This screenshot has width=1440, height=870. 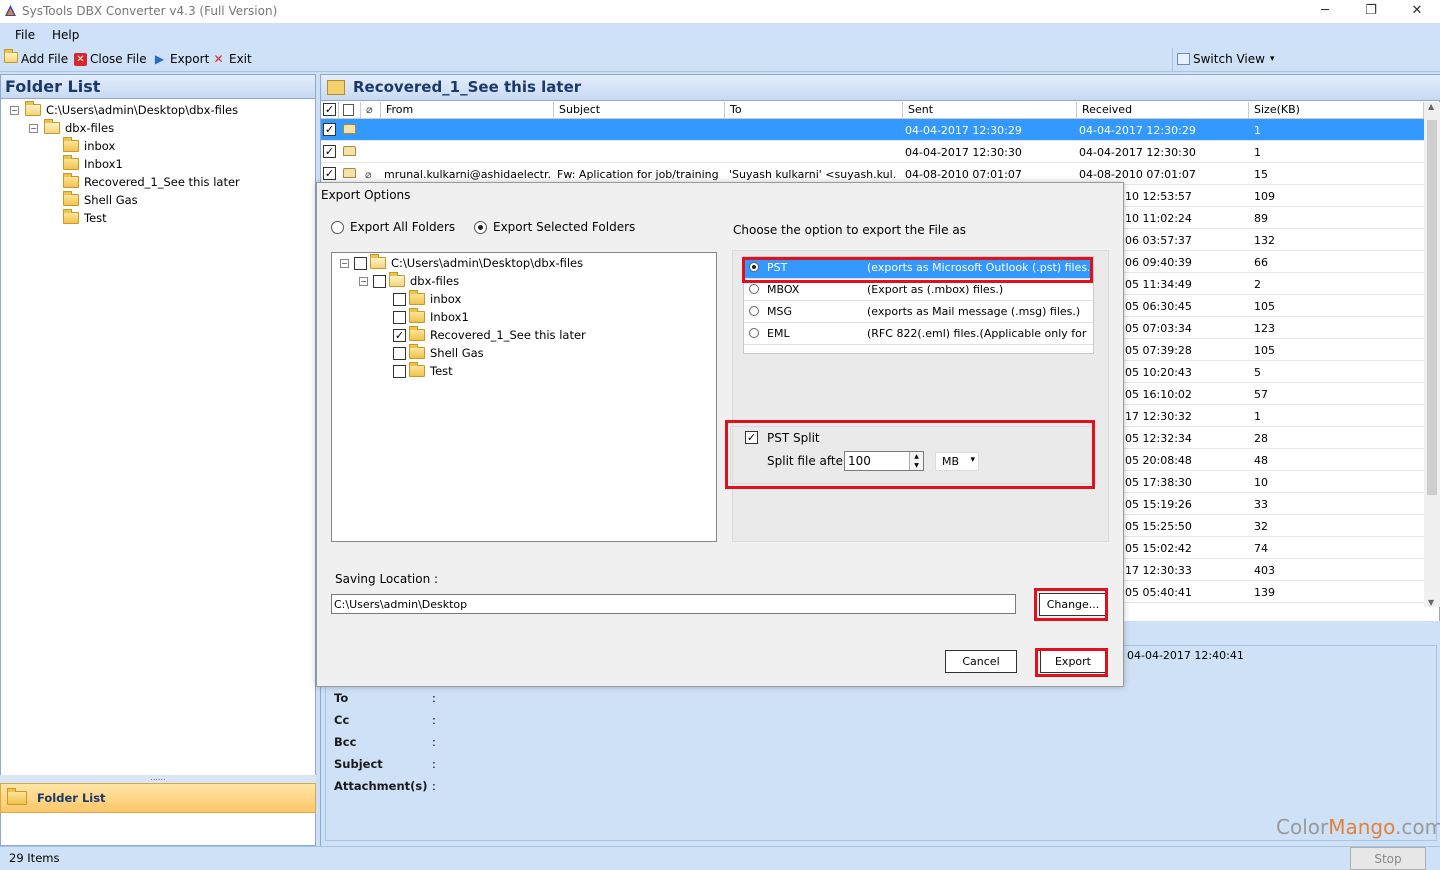 I want to click on export-tree-root: − C:\Users\admin\Desktop\dbx-files, so click(x=461, y=263).